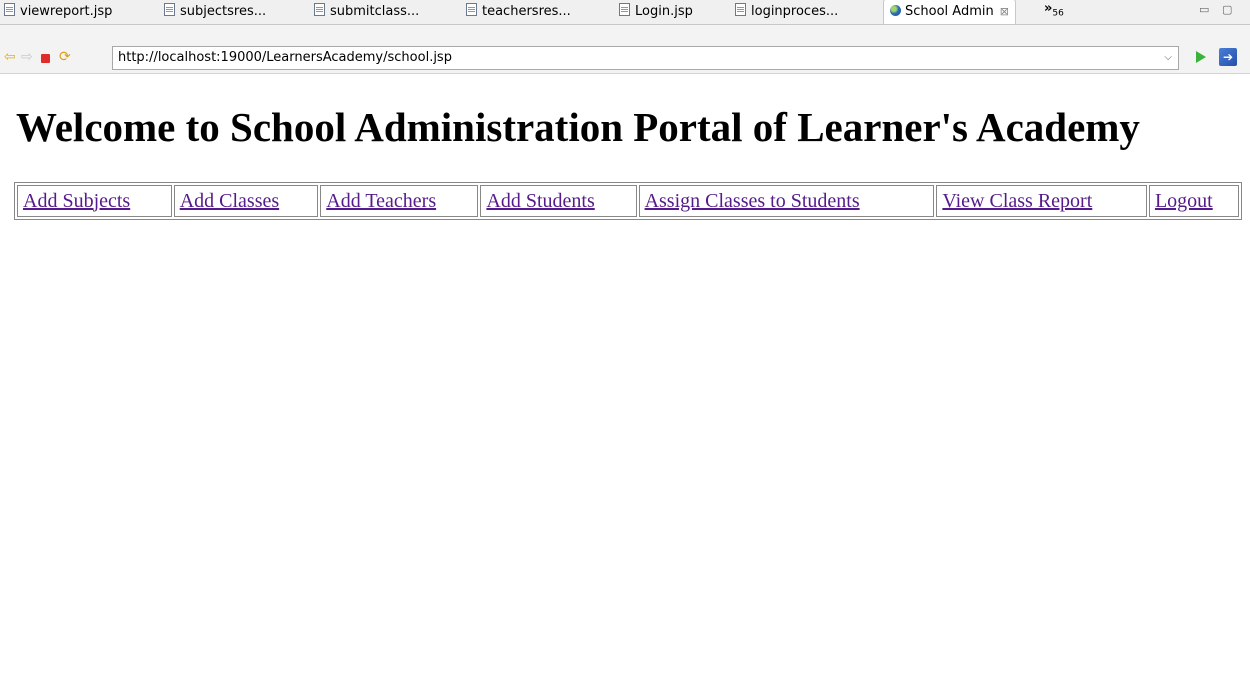 Image resolution: width=1250 pixels, height=696 pixels. Describe the element at coordinates (1184, 201) in the screenshot. I see `logout-link: Logout` at that location.